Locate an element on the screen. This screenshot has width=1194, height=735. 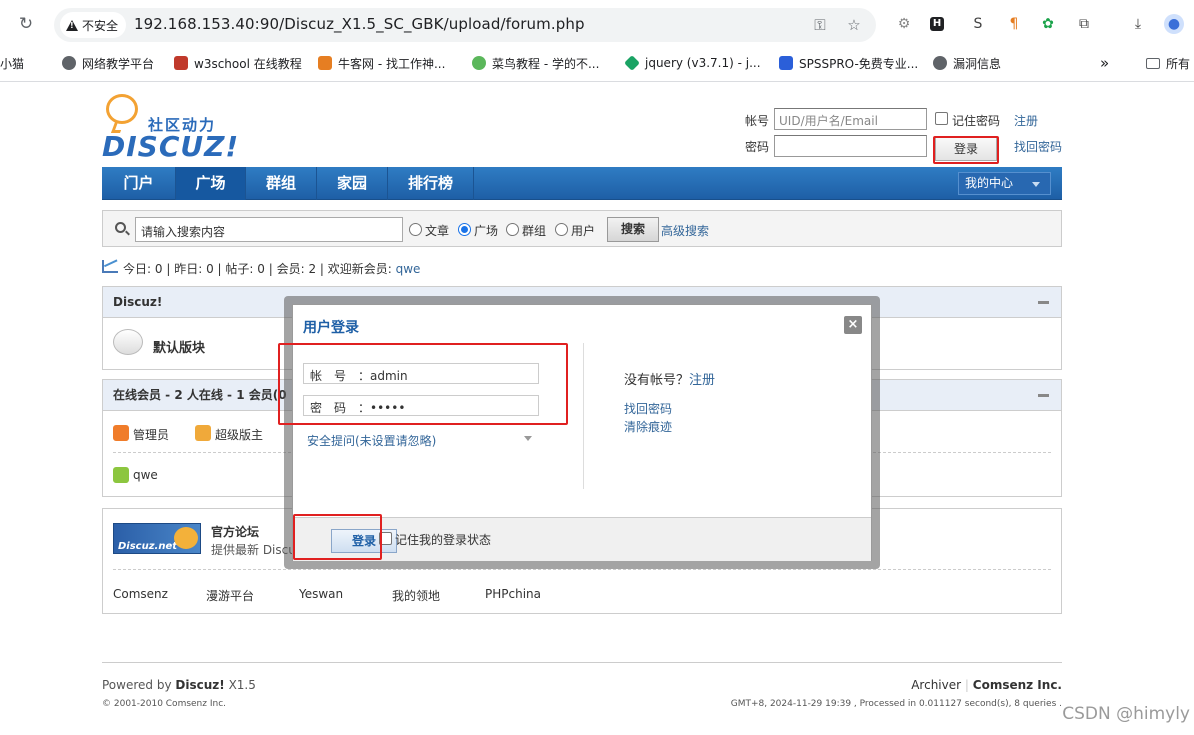
friend-link: PHPchina is located at coordinates (513, 594).